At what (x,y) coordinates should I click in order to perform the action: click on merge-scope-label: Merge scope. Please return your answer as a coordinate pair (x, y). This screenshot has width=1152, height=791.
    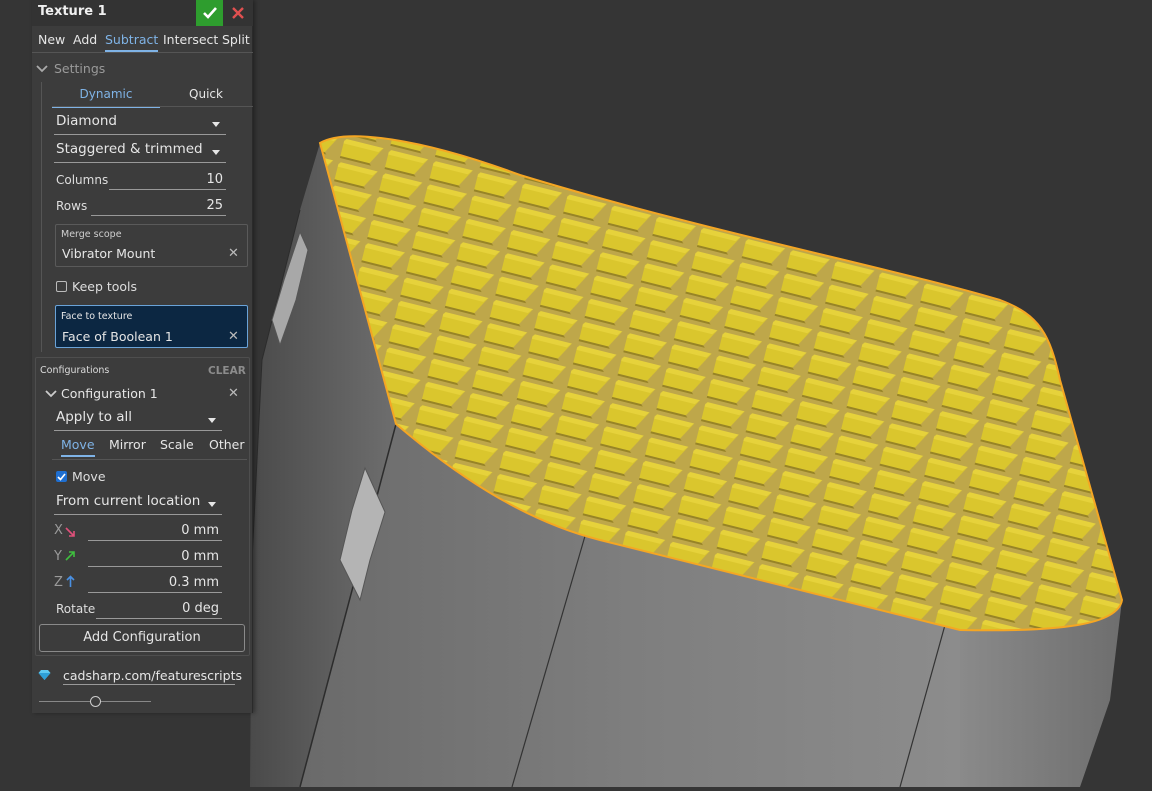
    Looking at the image, I should click on (91, 234).